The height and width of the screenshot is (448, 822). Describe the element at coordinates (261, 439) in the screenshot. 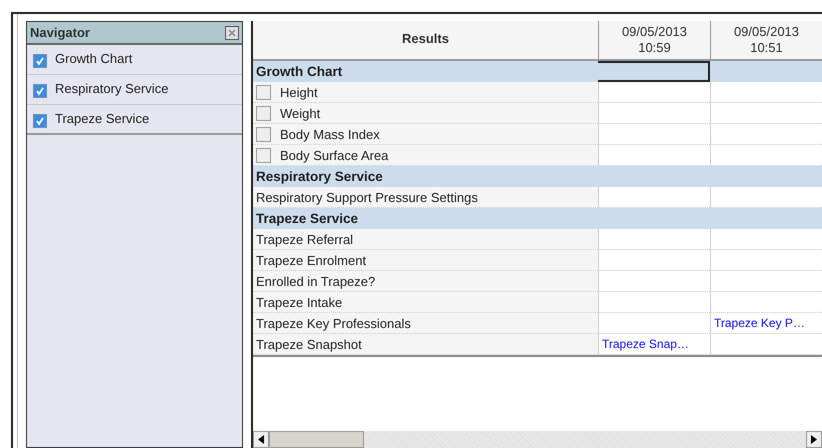

I see `left-arrow-icon` at that location.